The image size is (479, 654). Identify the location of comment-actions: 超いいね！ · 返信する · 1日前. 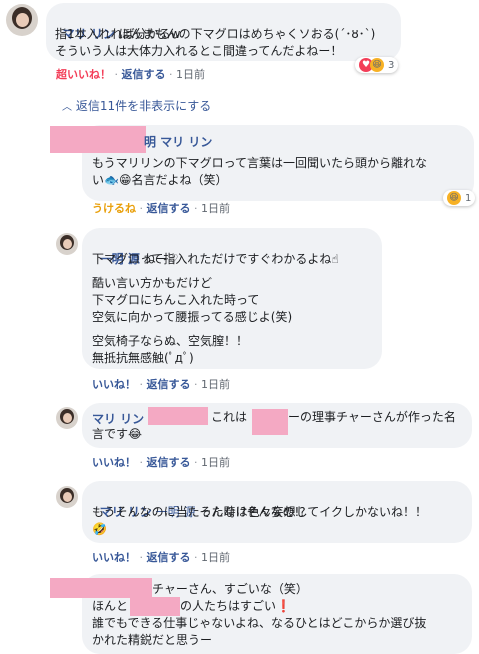
(130, 74).